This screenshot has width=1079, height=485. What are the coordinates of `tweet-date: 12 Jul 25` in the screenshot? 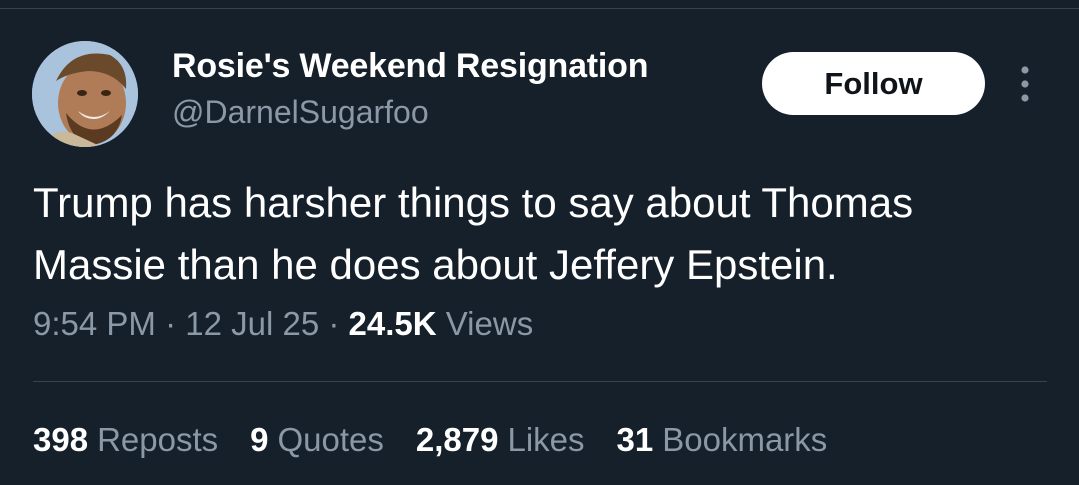 It's located at (252, 323).